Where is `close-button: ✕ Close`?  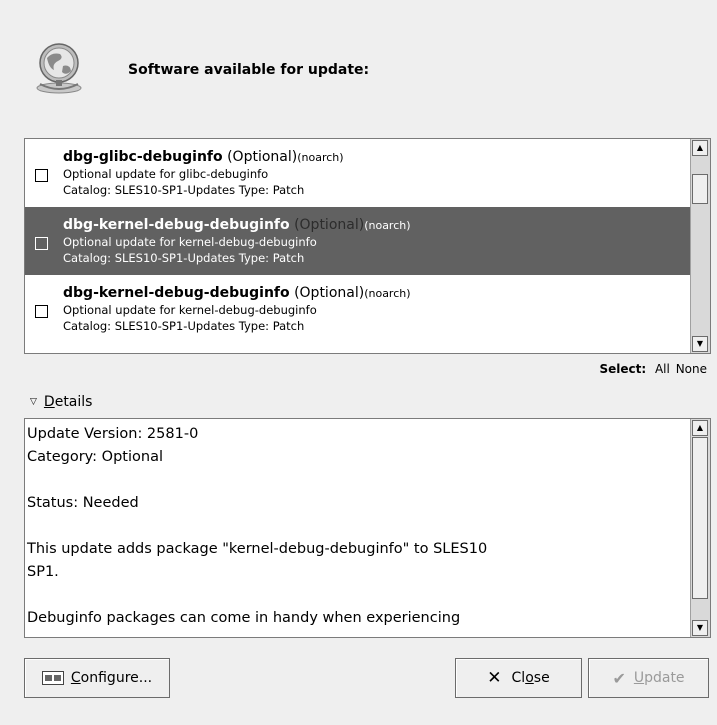
close-button: ✕ Close is located at coordinates (518, 678).